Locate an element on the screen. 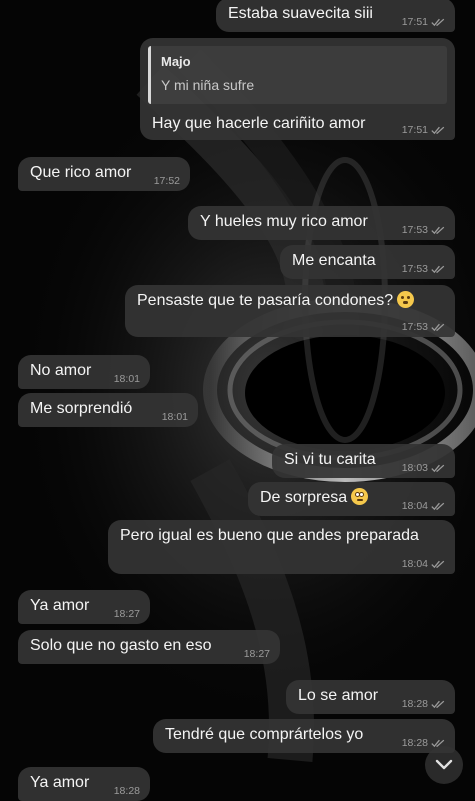 The width and height of the screenshot is (475, 801). message-text: Hay que hacerle cariñito amor is located at coordinates (259, 123).